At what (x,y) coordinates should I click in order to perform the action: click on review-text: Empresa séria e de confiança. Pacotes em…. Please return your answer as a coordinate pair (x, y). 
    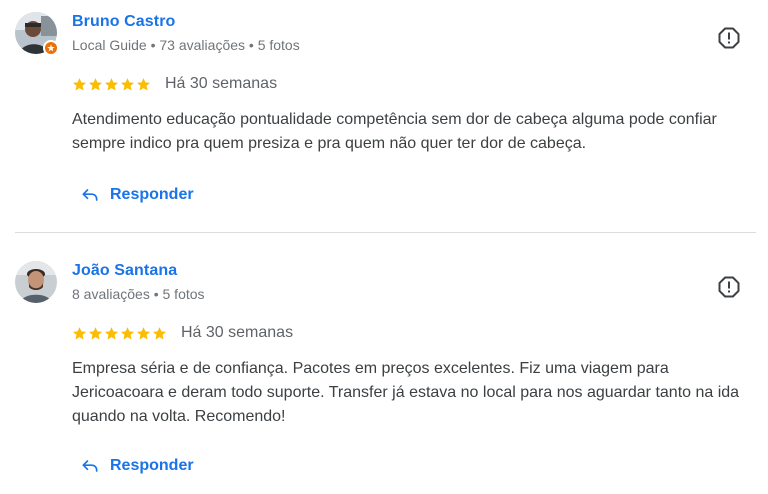
    Looking at the image, I should click on (406, 392).